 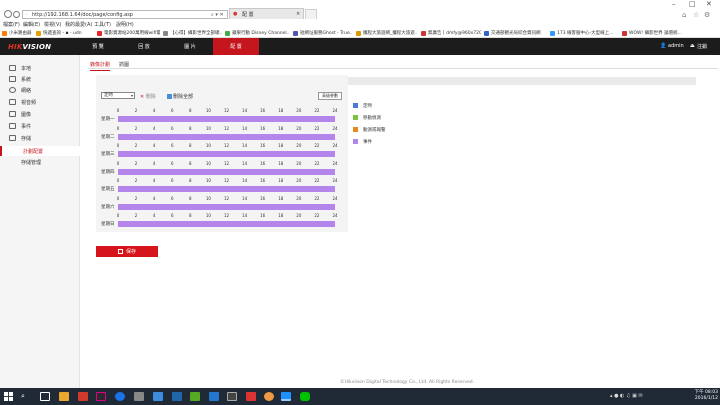 I want to click on nav-configuration: 配 置, so click(x=236, y=46).